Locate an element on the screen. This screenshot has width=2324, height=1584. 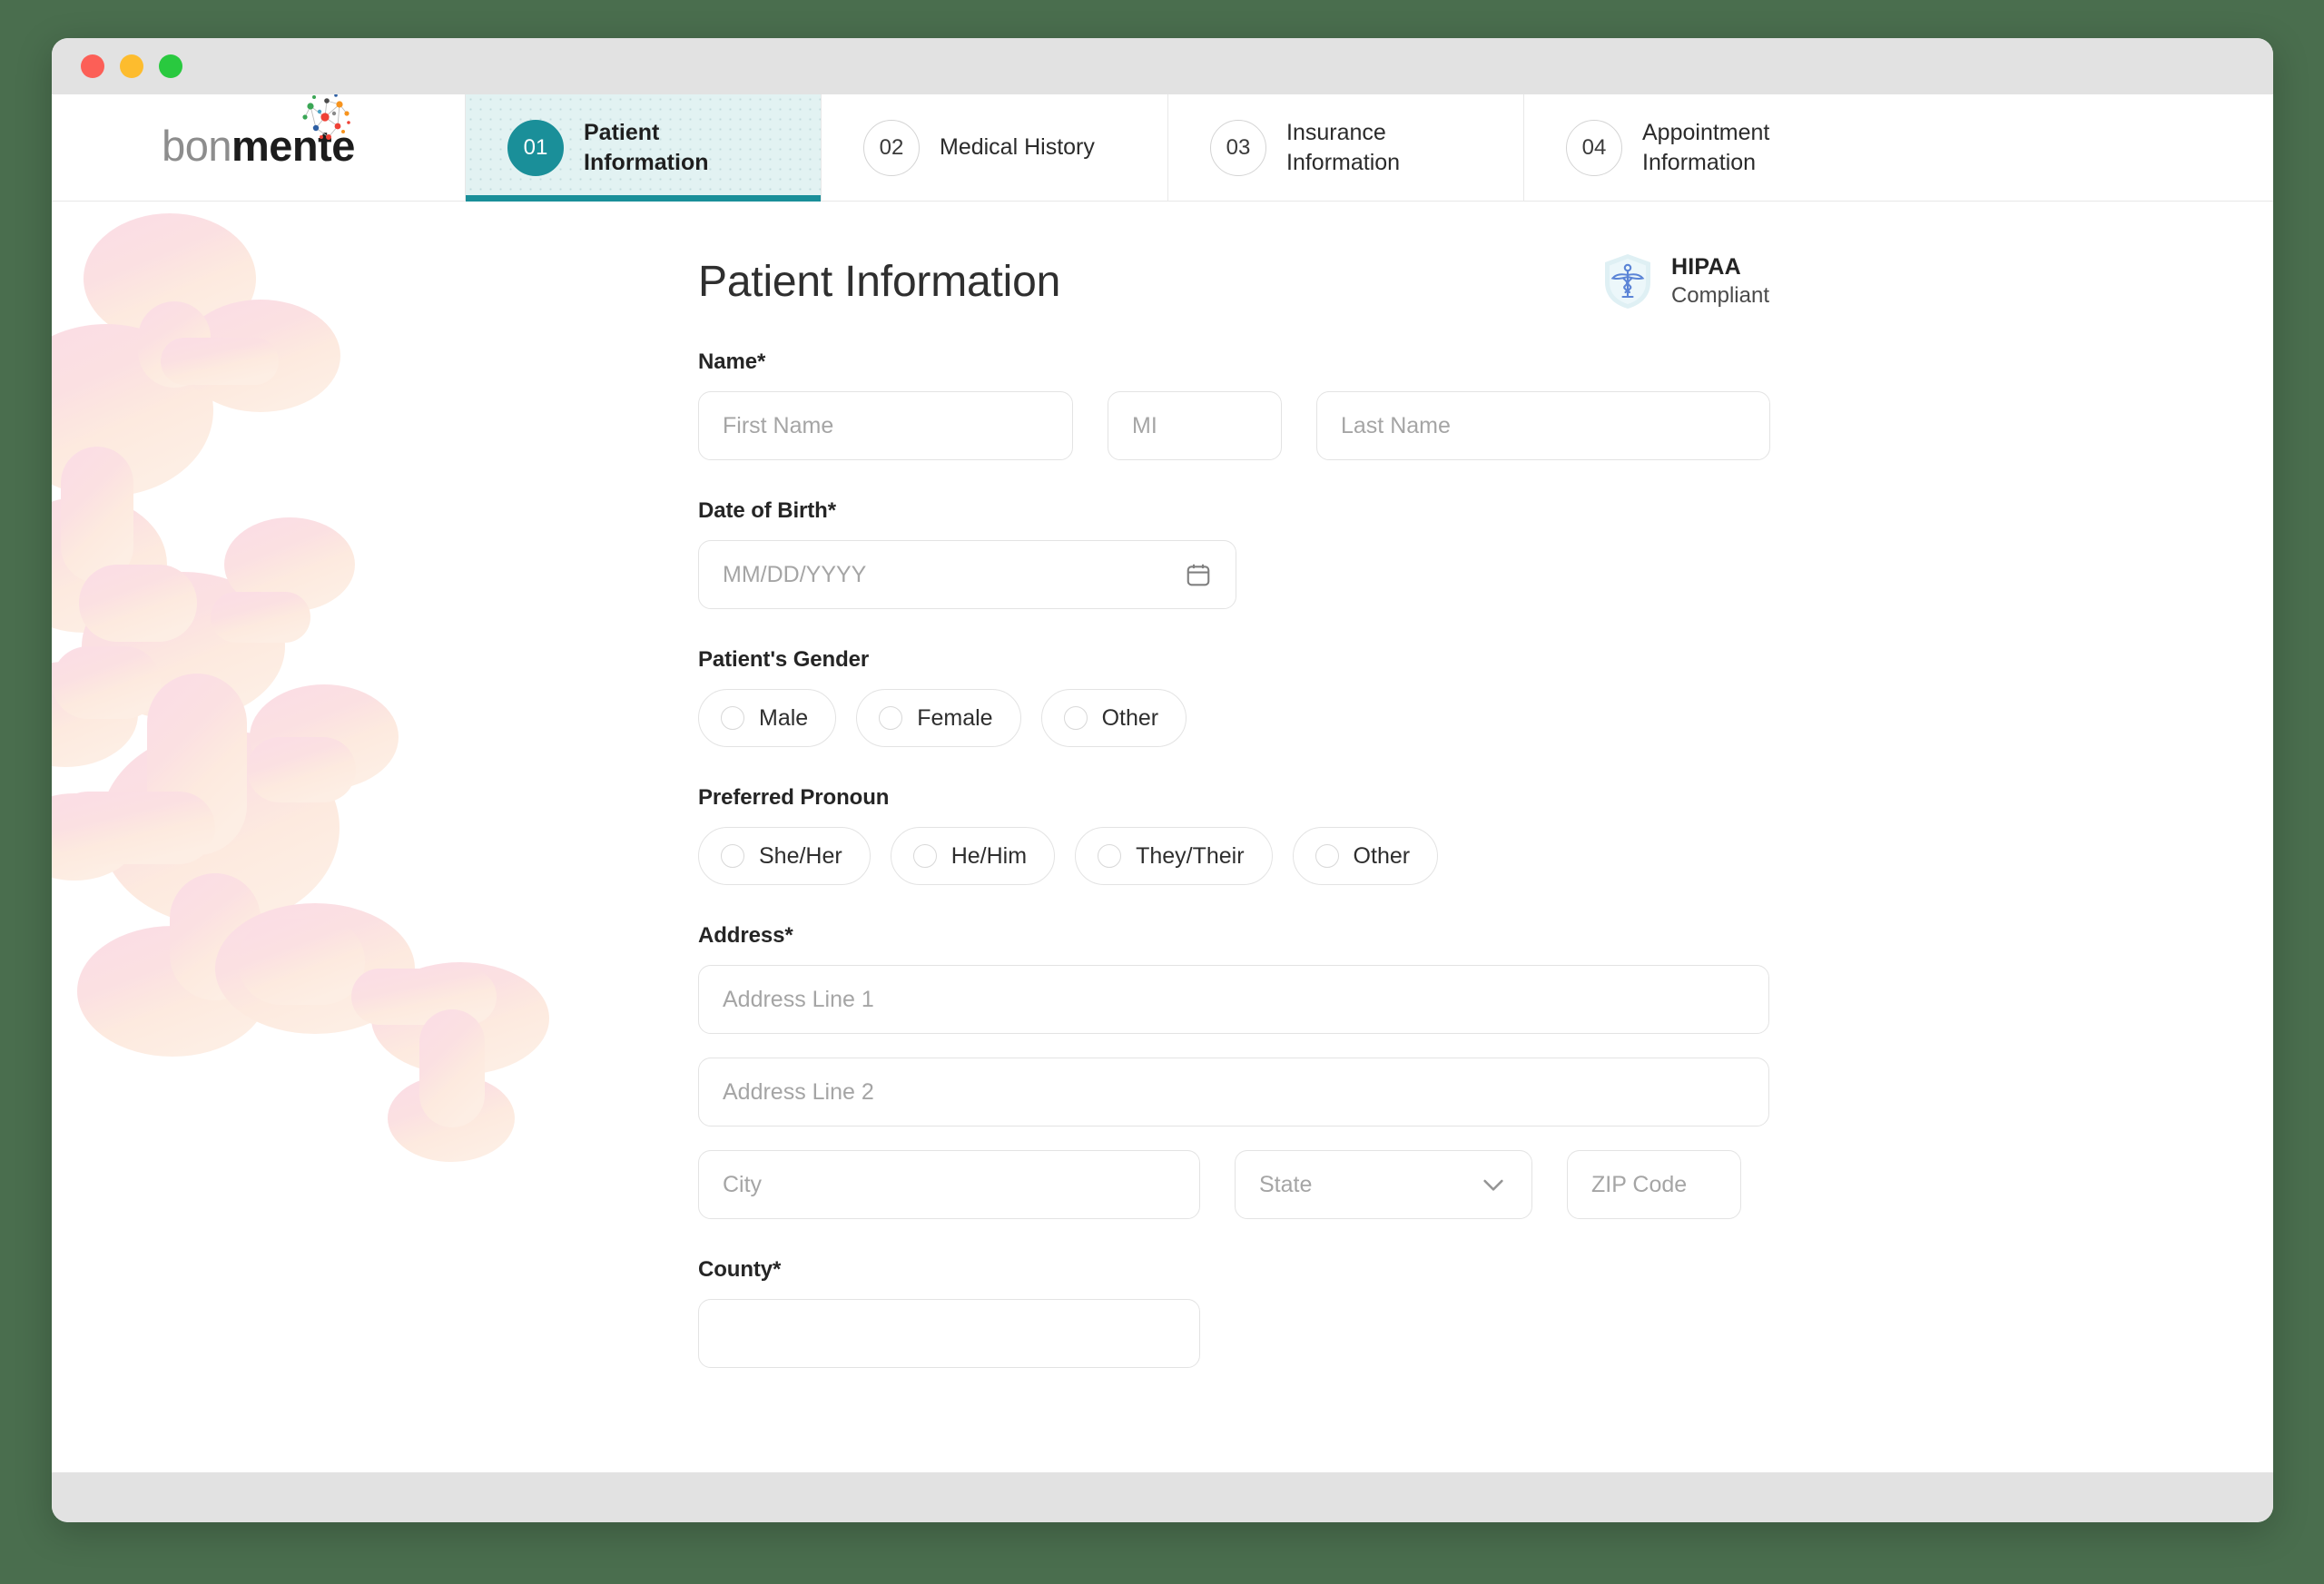
state-placeholder: State is located at coordinates (1286, 1184).